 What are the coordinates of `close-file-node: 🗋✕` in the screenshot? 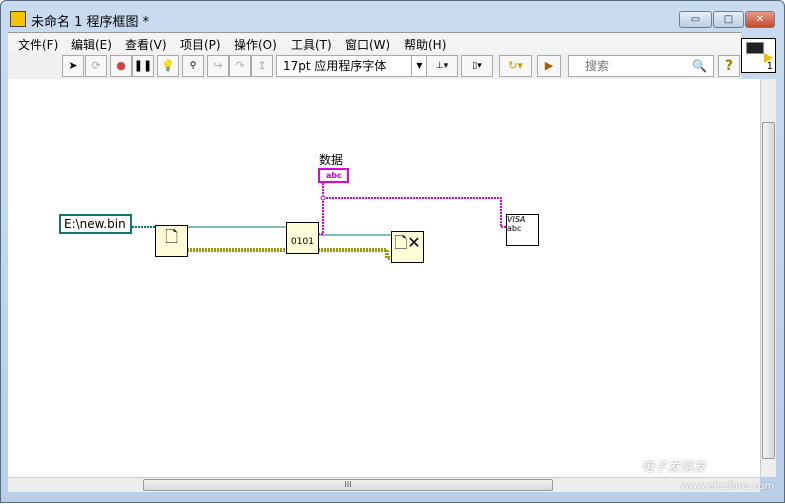 It's located at (407, 247).